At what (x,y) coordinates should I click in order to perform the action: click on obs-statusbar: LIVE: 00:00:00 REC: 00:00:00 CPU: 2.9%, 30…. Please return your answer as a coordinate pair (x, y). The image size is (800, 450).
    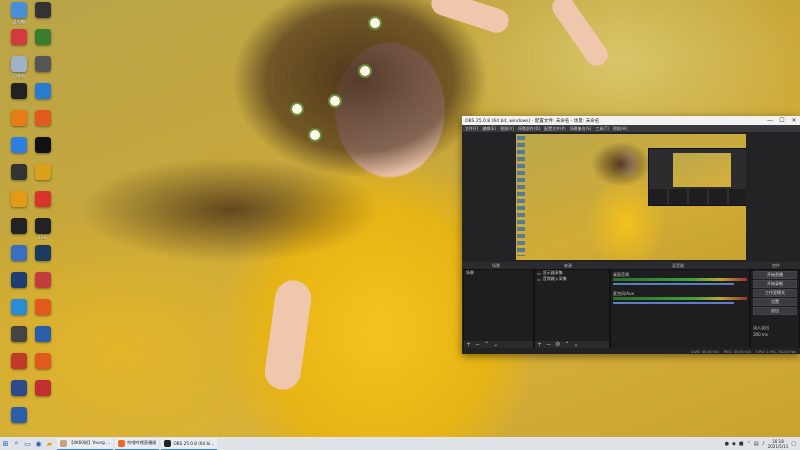
    Looking at the image, I should click on (631, 351).